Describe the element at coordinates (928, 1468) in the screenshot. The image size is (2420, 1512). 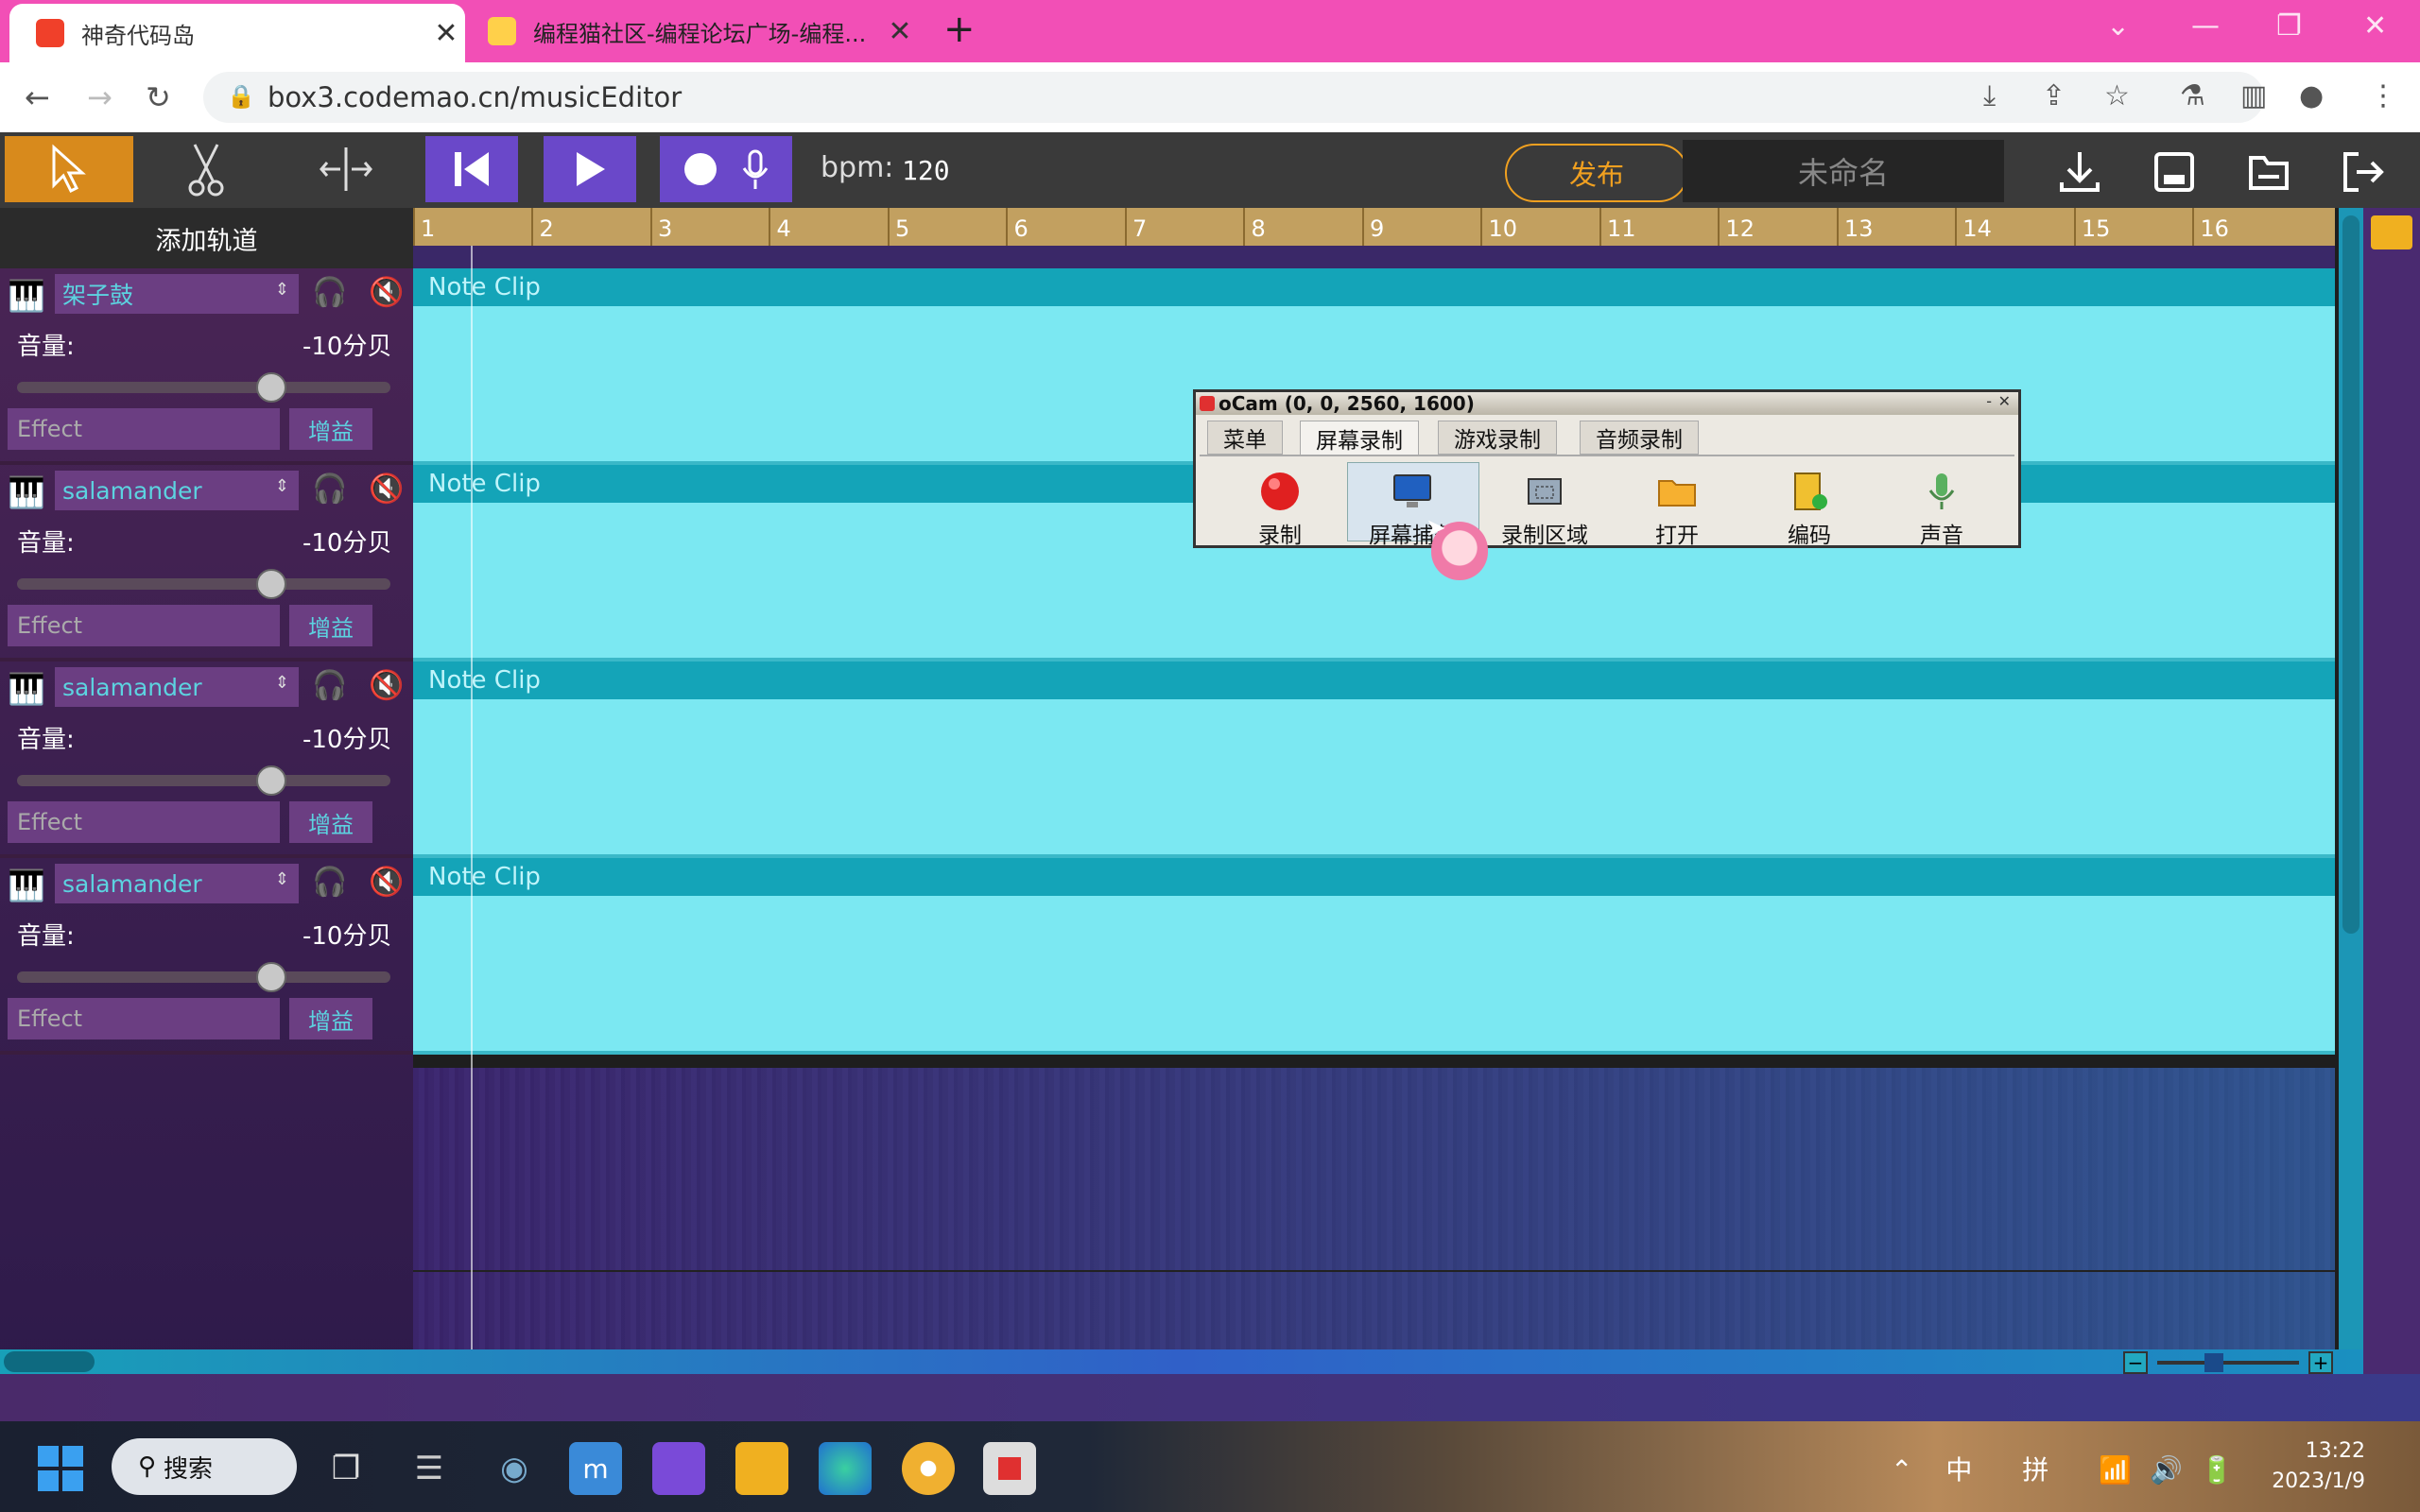
I see `chrome-canary-icon` at that location.